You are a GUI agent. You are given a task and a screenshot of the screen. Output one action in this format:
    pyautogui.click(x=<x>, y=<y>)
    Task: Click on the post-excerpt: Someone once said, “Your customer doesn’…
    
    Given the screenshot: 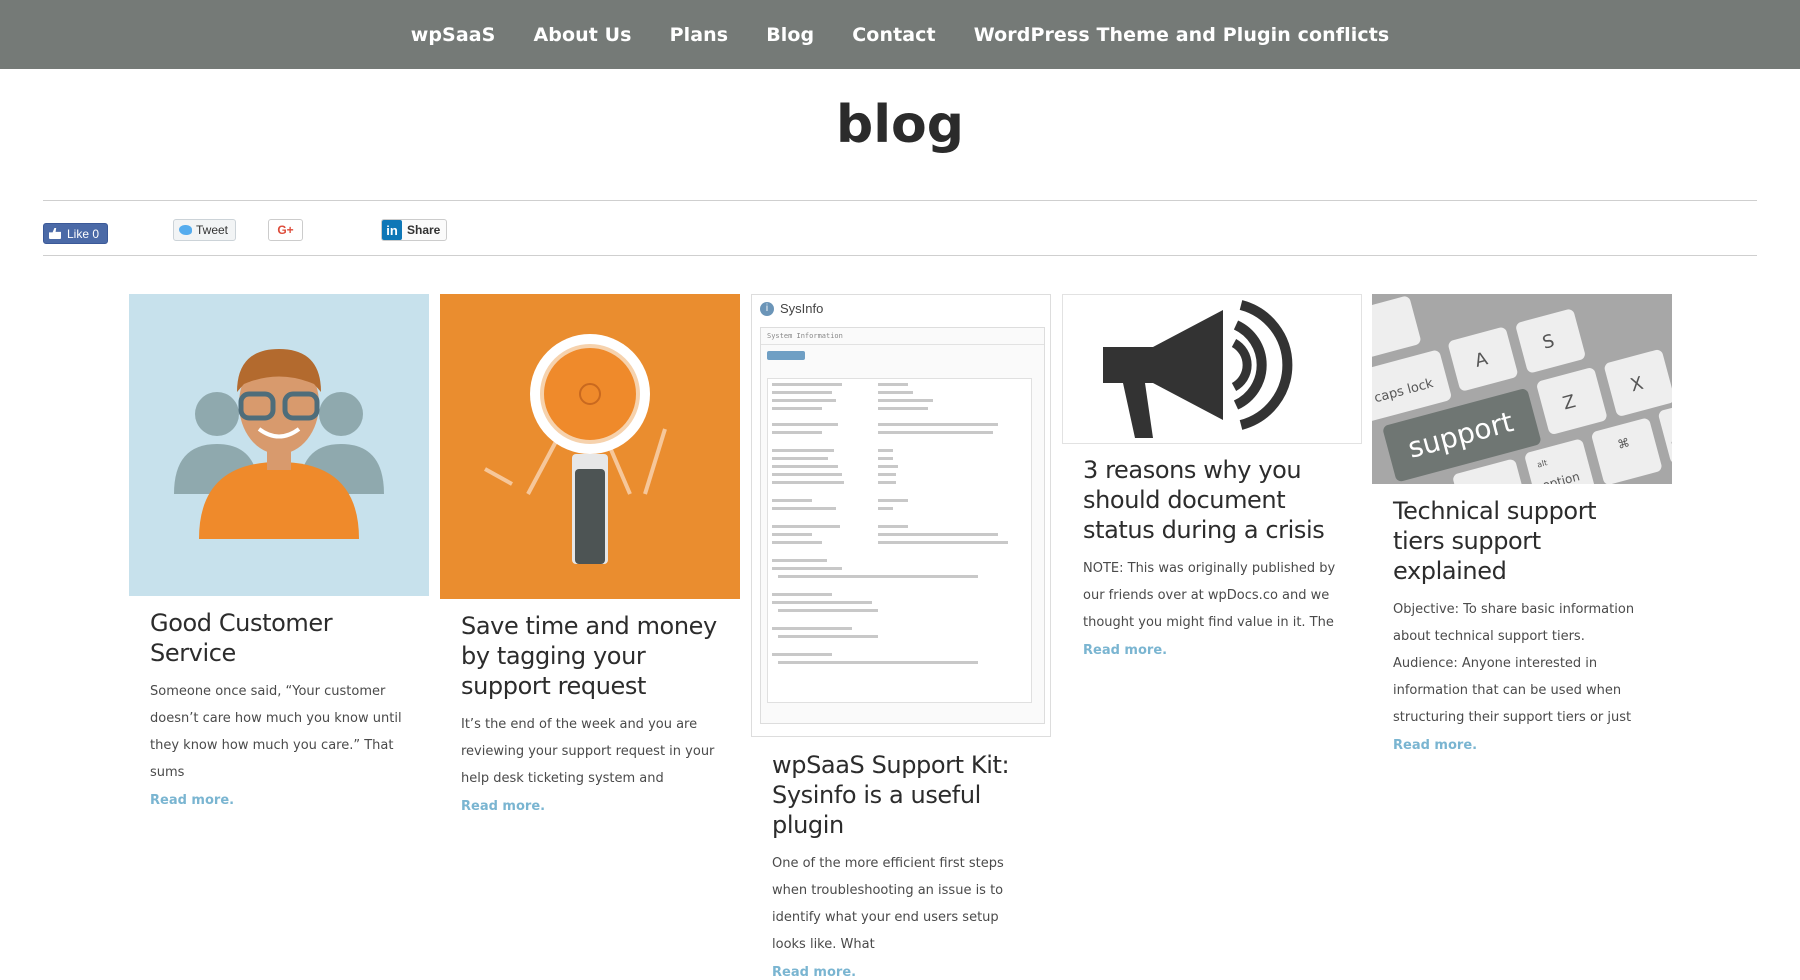 What is the action you would take?
    pyautogui.click(x=276, y=732)
    